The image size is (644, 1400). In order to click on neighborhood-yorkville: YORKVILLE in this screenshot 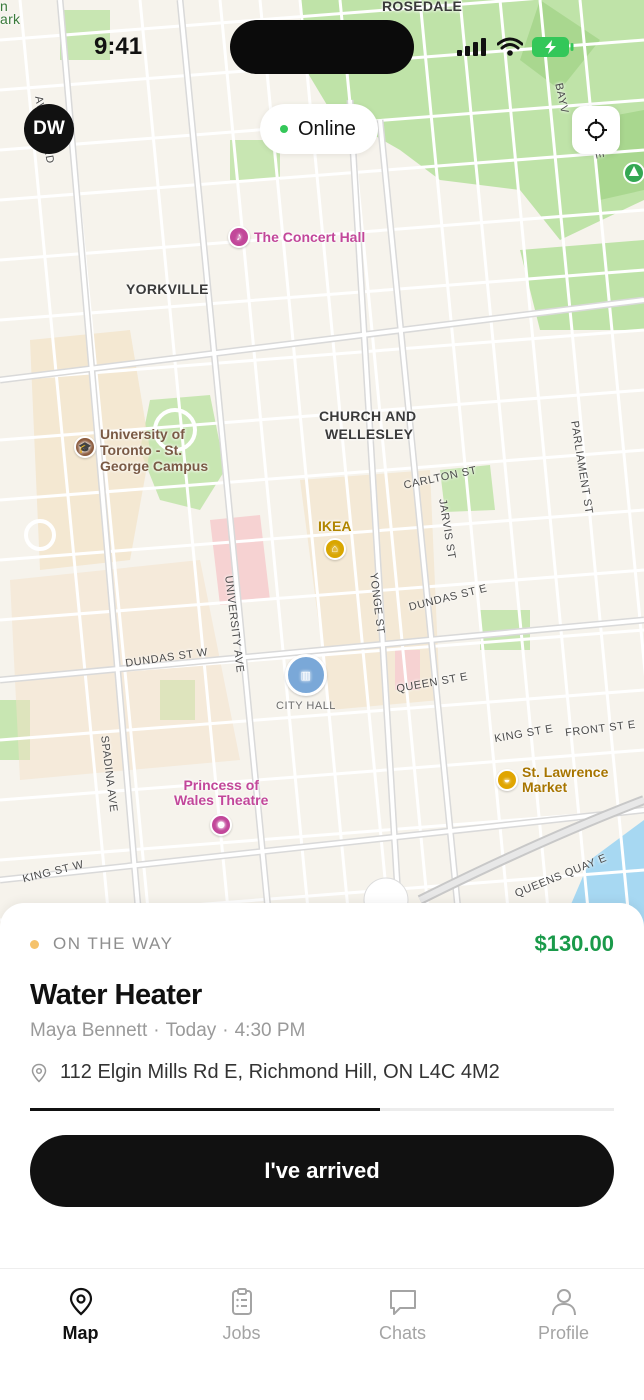, I will do `click(167, 289)`.